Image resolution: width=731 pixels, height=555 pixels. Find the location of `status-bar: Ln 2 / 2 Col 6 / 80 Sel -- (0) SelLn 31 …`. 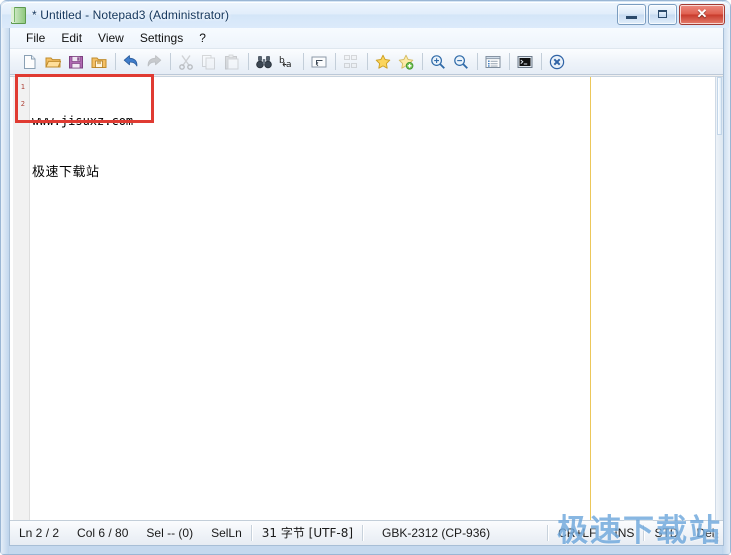

status-bar: Ln 2 / 2 Col 6 / 80 Sel -- (0) SelLn 31 … is located at coordinates (366, 532).